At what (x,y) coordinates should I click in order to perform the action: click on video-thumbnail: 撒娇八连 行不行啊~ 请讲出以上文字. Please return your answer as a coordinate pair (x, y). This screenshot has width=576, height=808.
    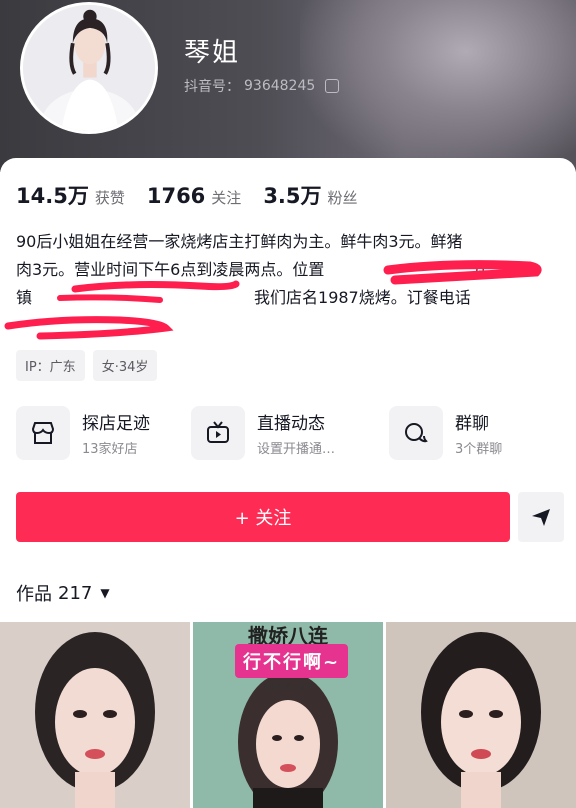
    Looking at the image, I should click on (288, 715).